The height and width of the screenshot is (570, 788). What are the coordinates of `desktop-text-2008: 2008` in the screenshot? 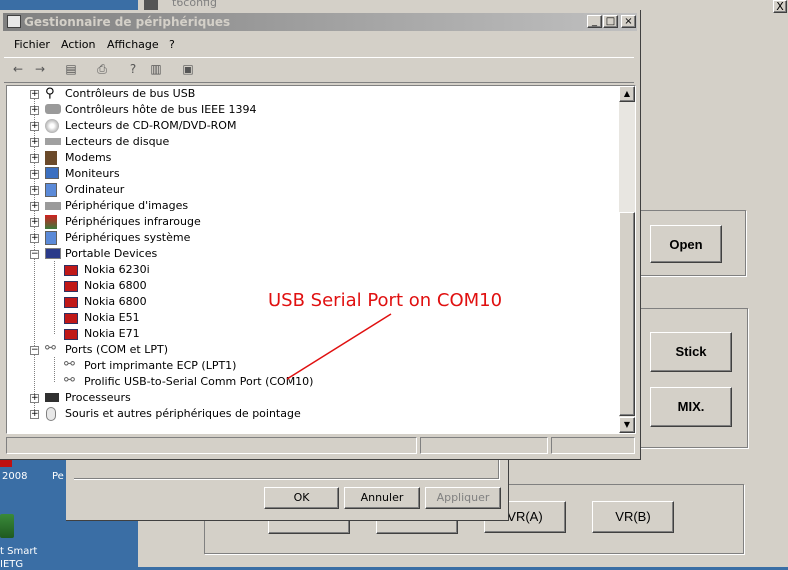 It's located at (15, 476).